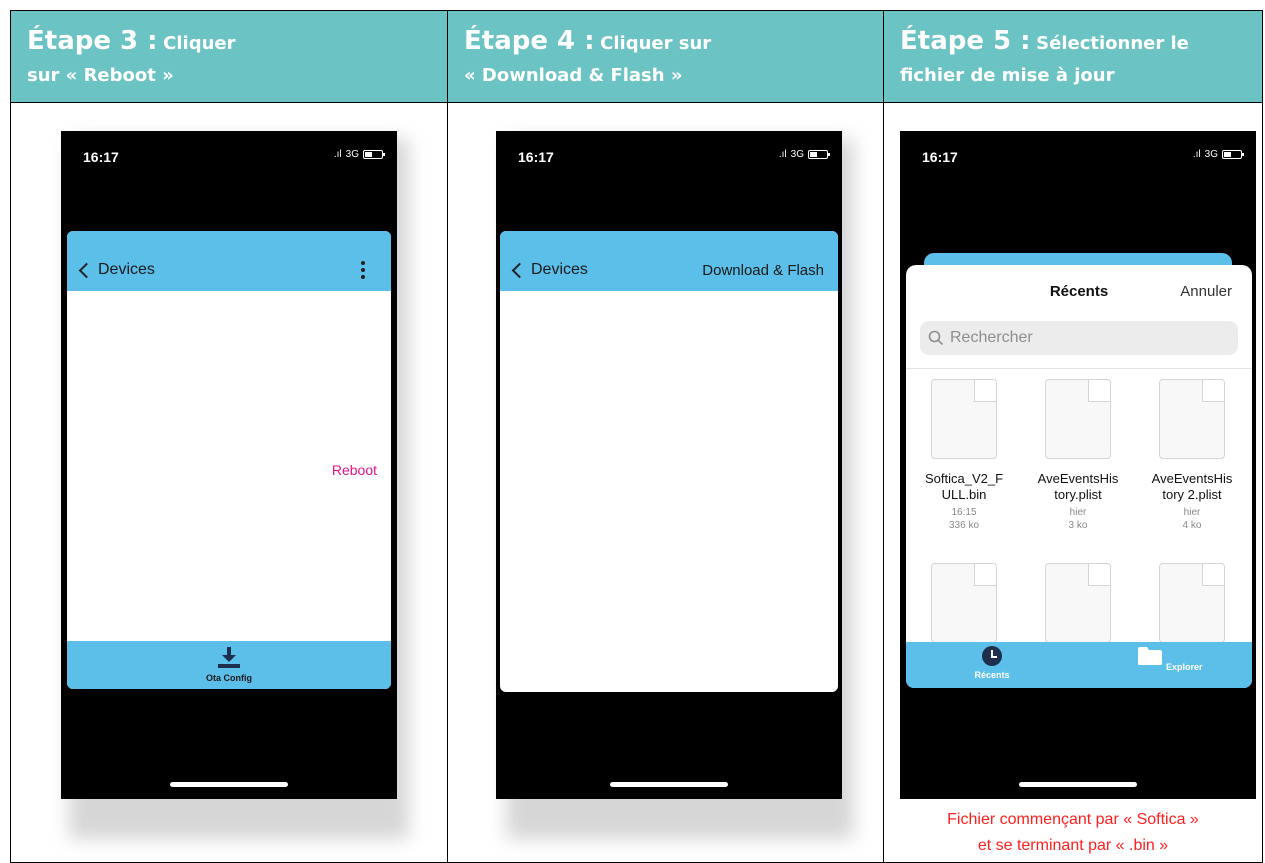 This screenshot has height=863, width=1265. Describe the element at coordinates (992, 656) in the screenshot. I see `clock-icon` at that location.